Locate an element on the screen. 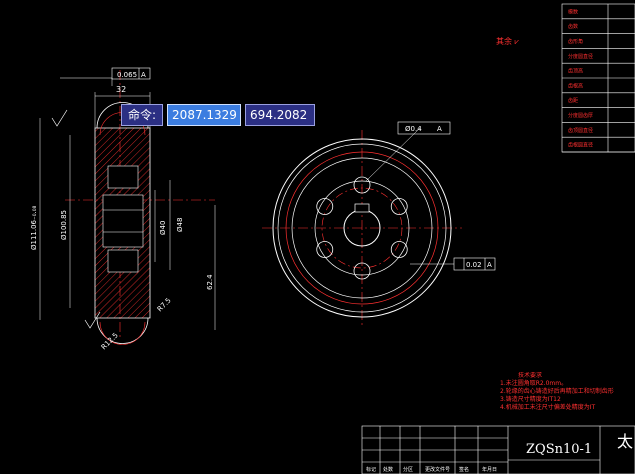 Image resolution: width=635 pixels, height=474 pixels. table-row-label: 模数 is located at coordinates (573, 11).